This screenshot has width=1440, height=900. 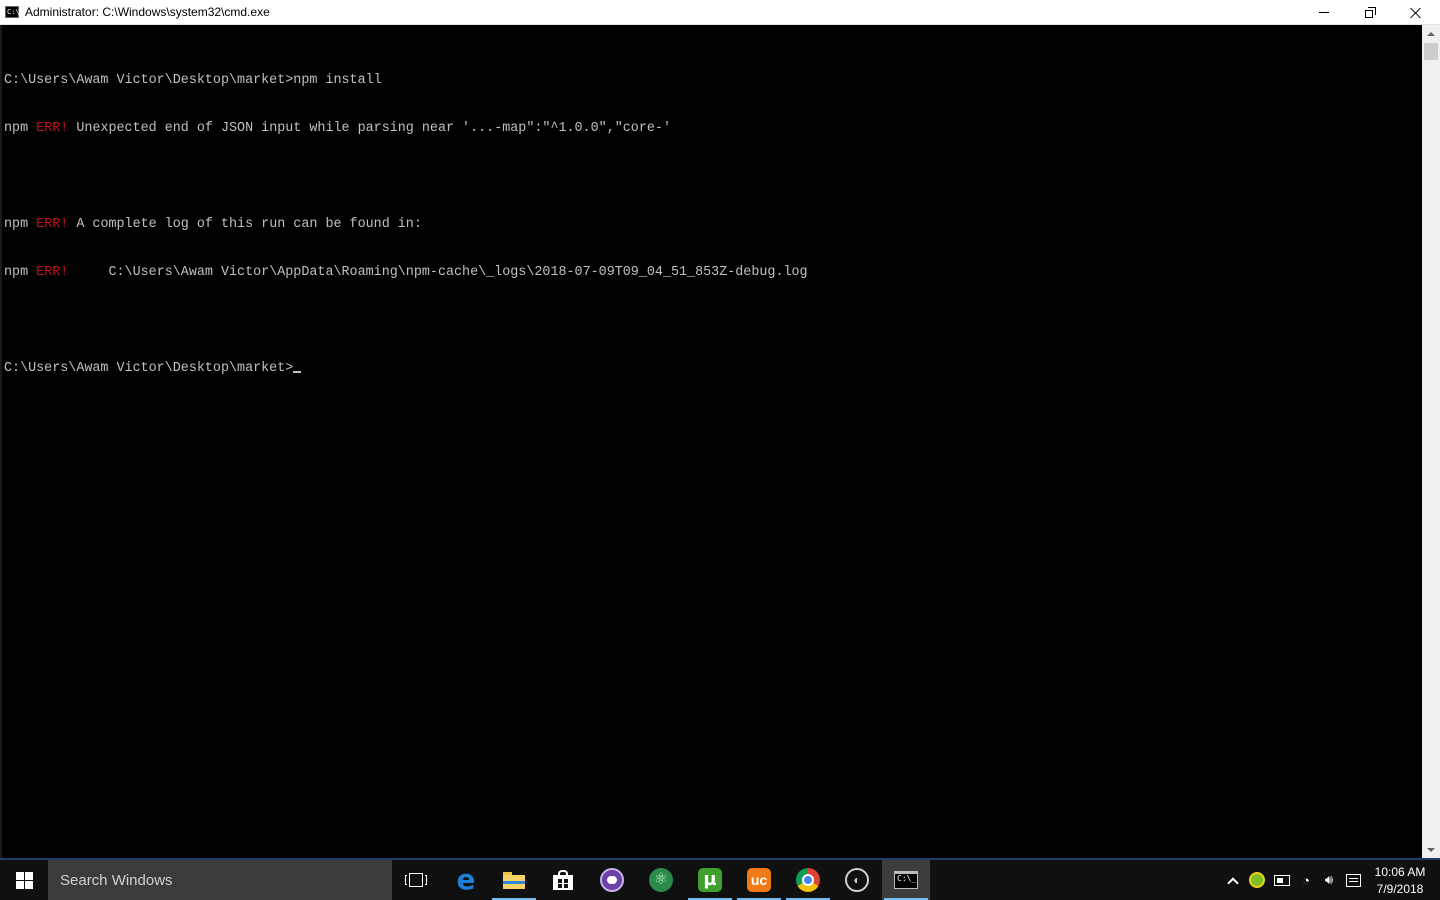 I want to click on green-tray-app-icon, so click(x=1257, y=880).